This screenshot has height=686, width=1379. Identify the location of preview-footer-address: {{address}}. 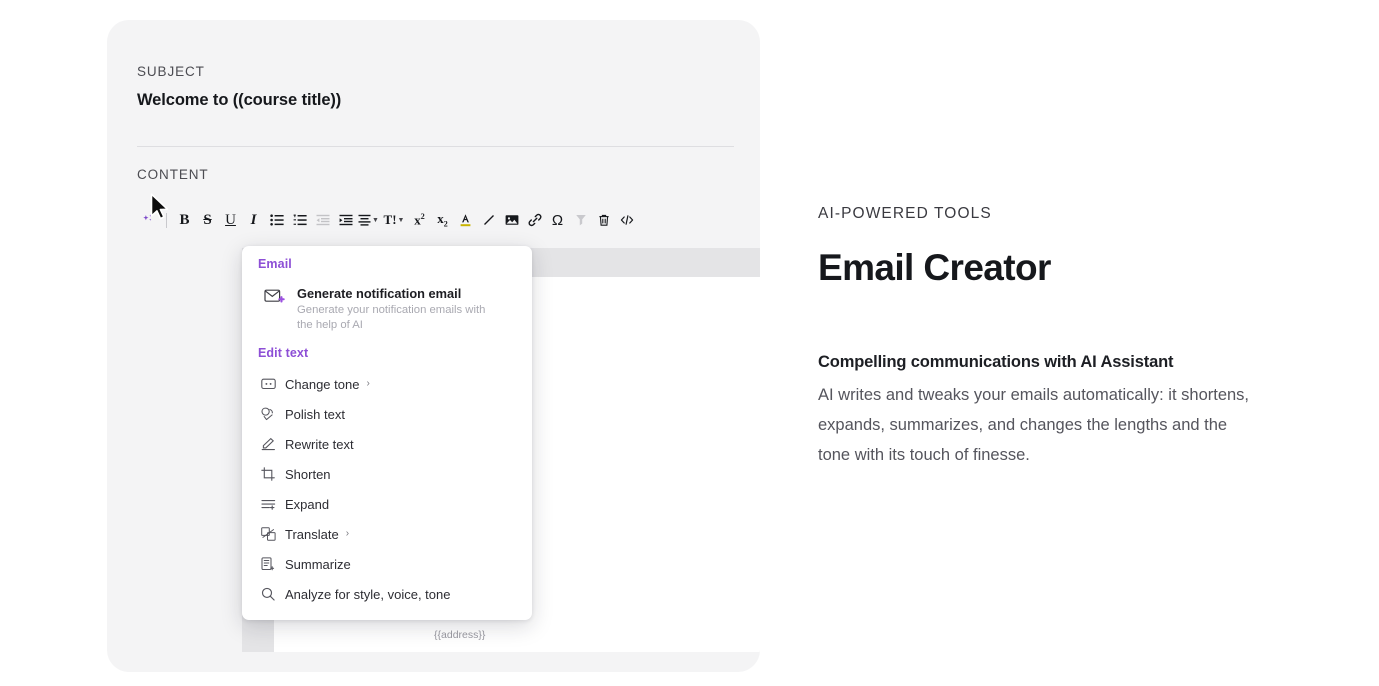
(460, 635).